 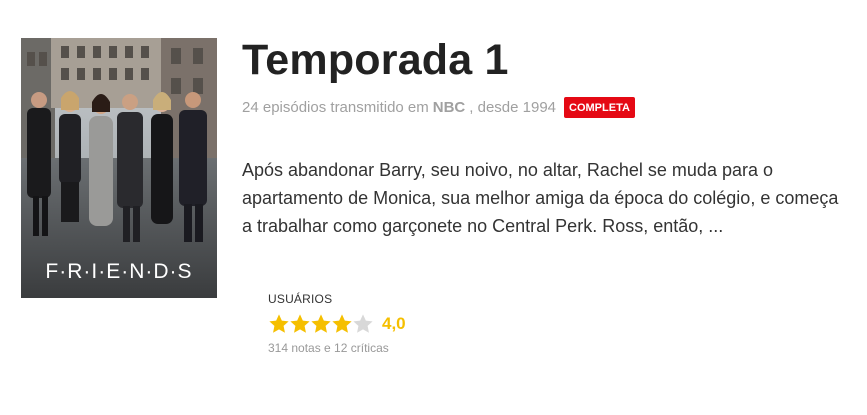 I want to click on poster-logo: F·R·I·E·N·D·S, so click(x=118, y=271).